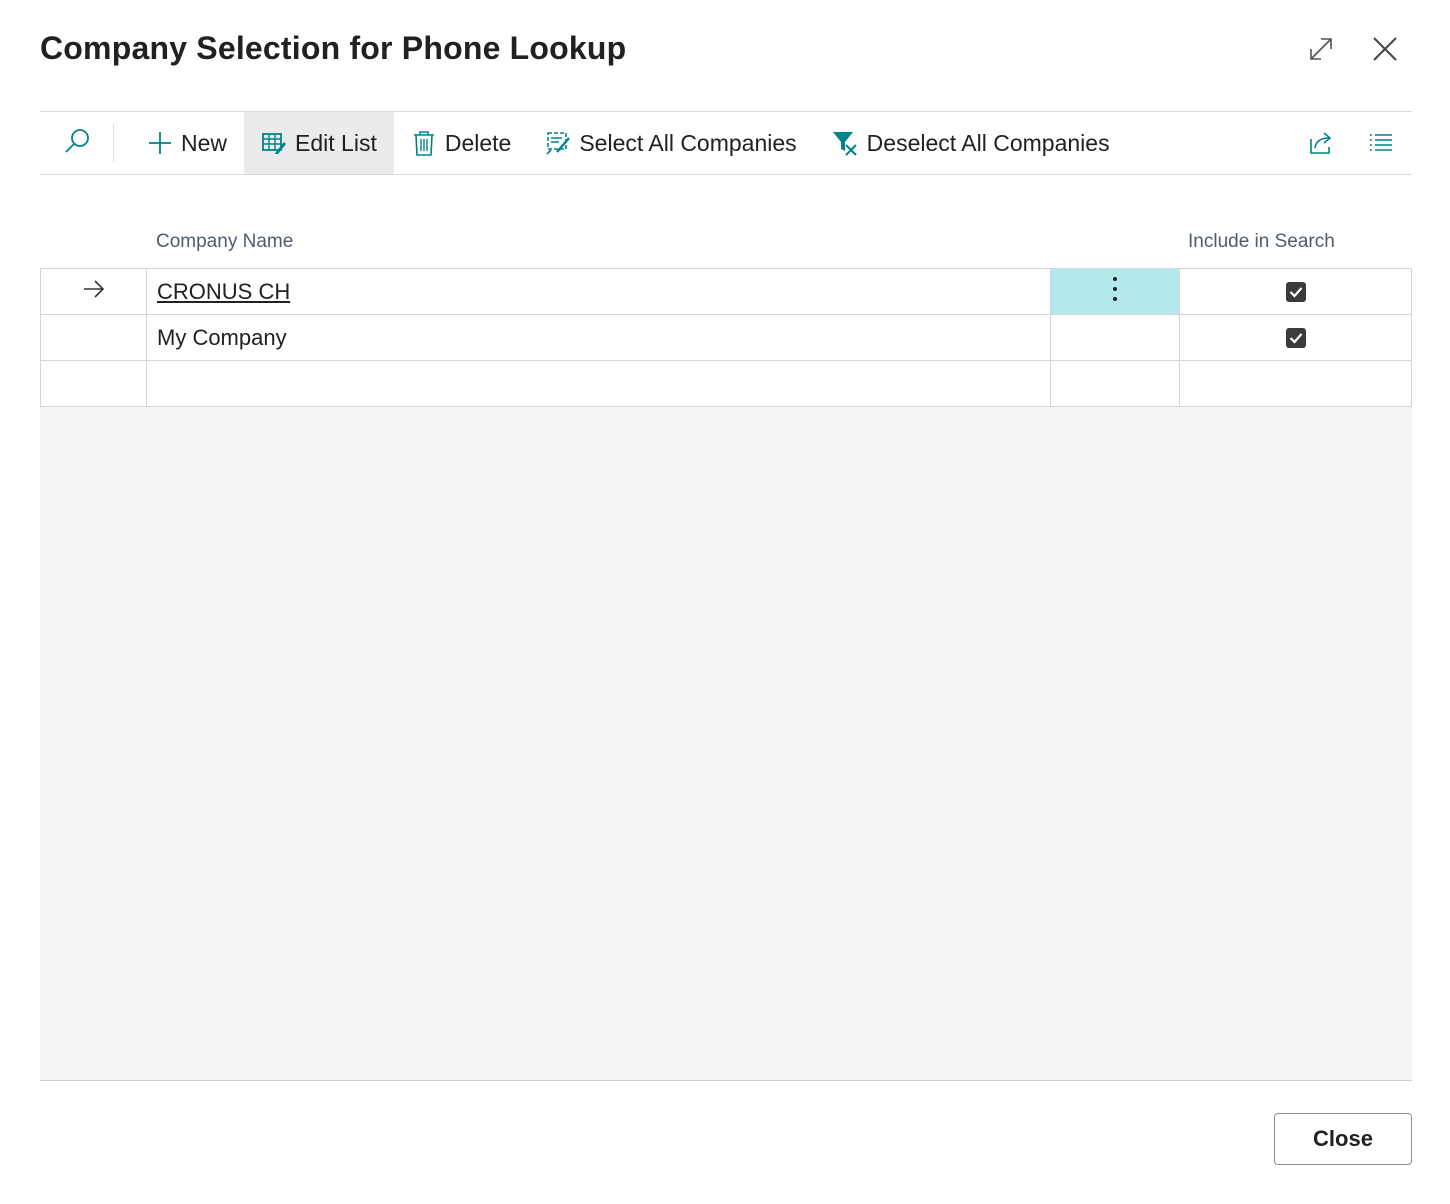 The image size is (1450, 1204). What do you see at coordinates (1321, 49) in the screenshot?
I see `expand-icon` at bounding box center [1321, 49].